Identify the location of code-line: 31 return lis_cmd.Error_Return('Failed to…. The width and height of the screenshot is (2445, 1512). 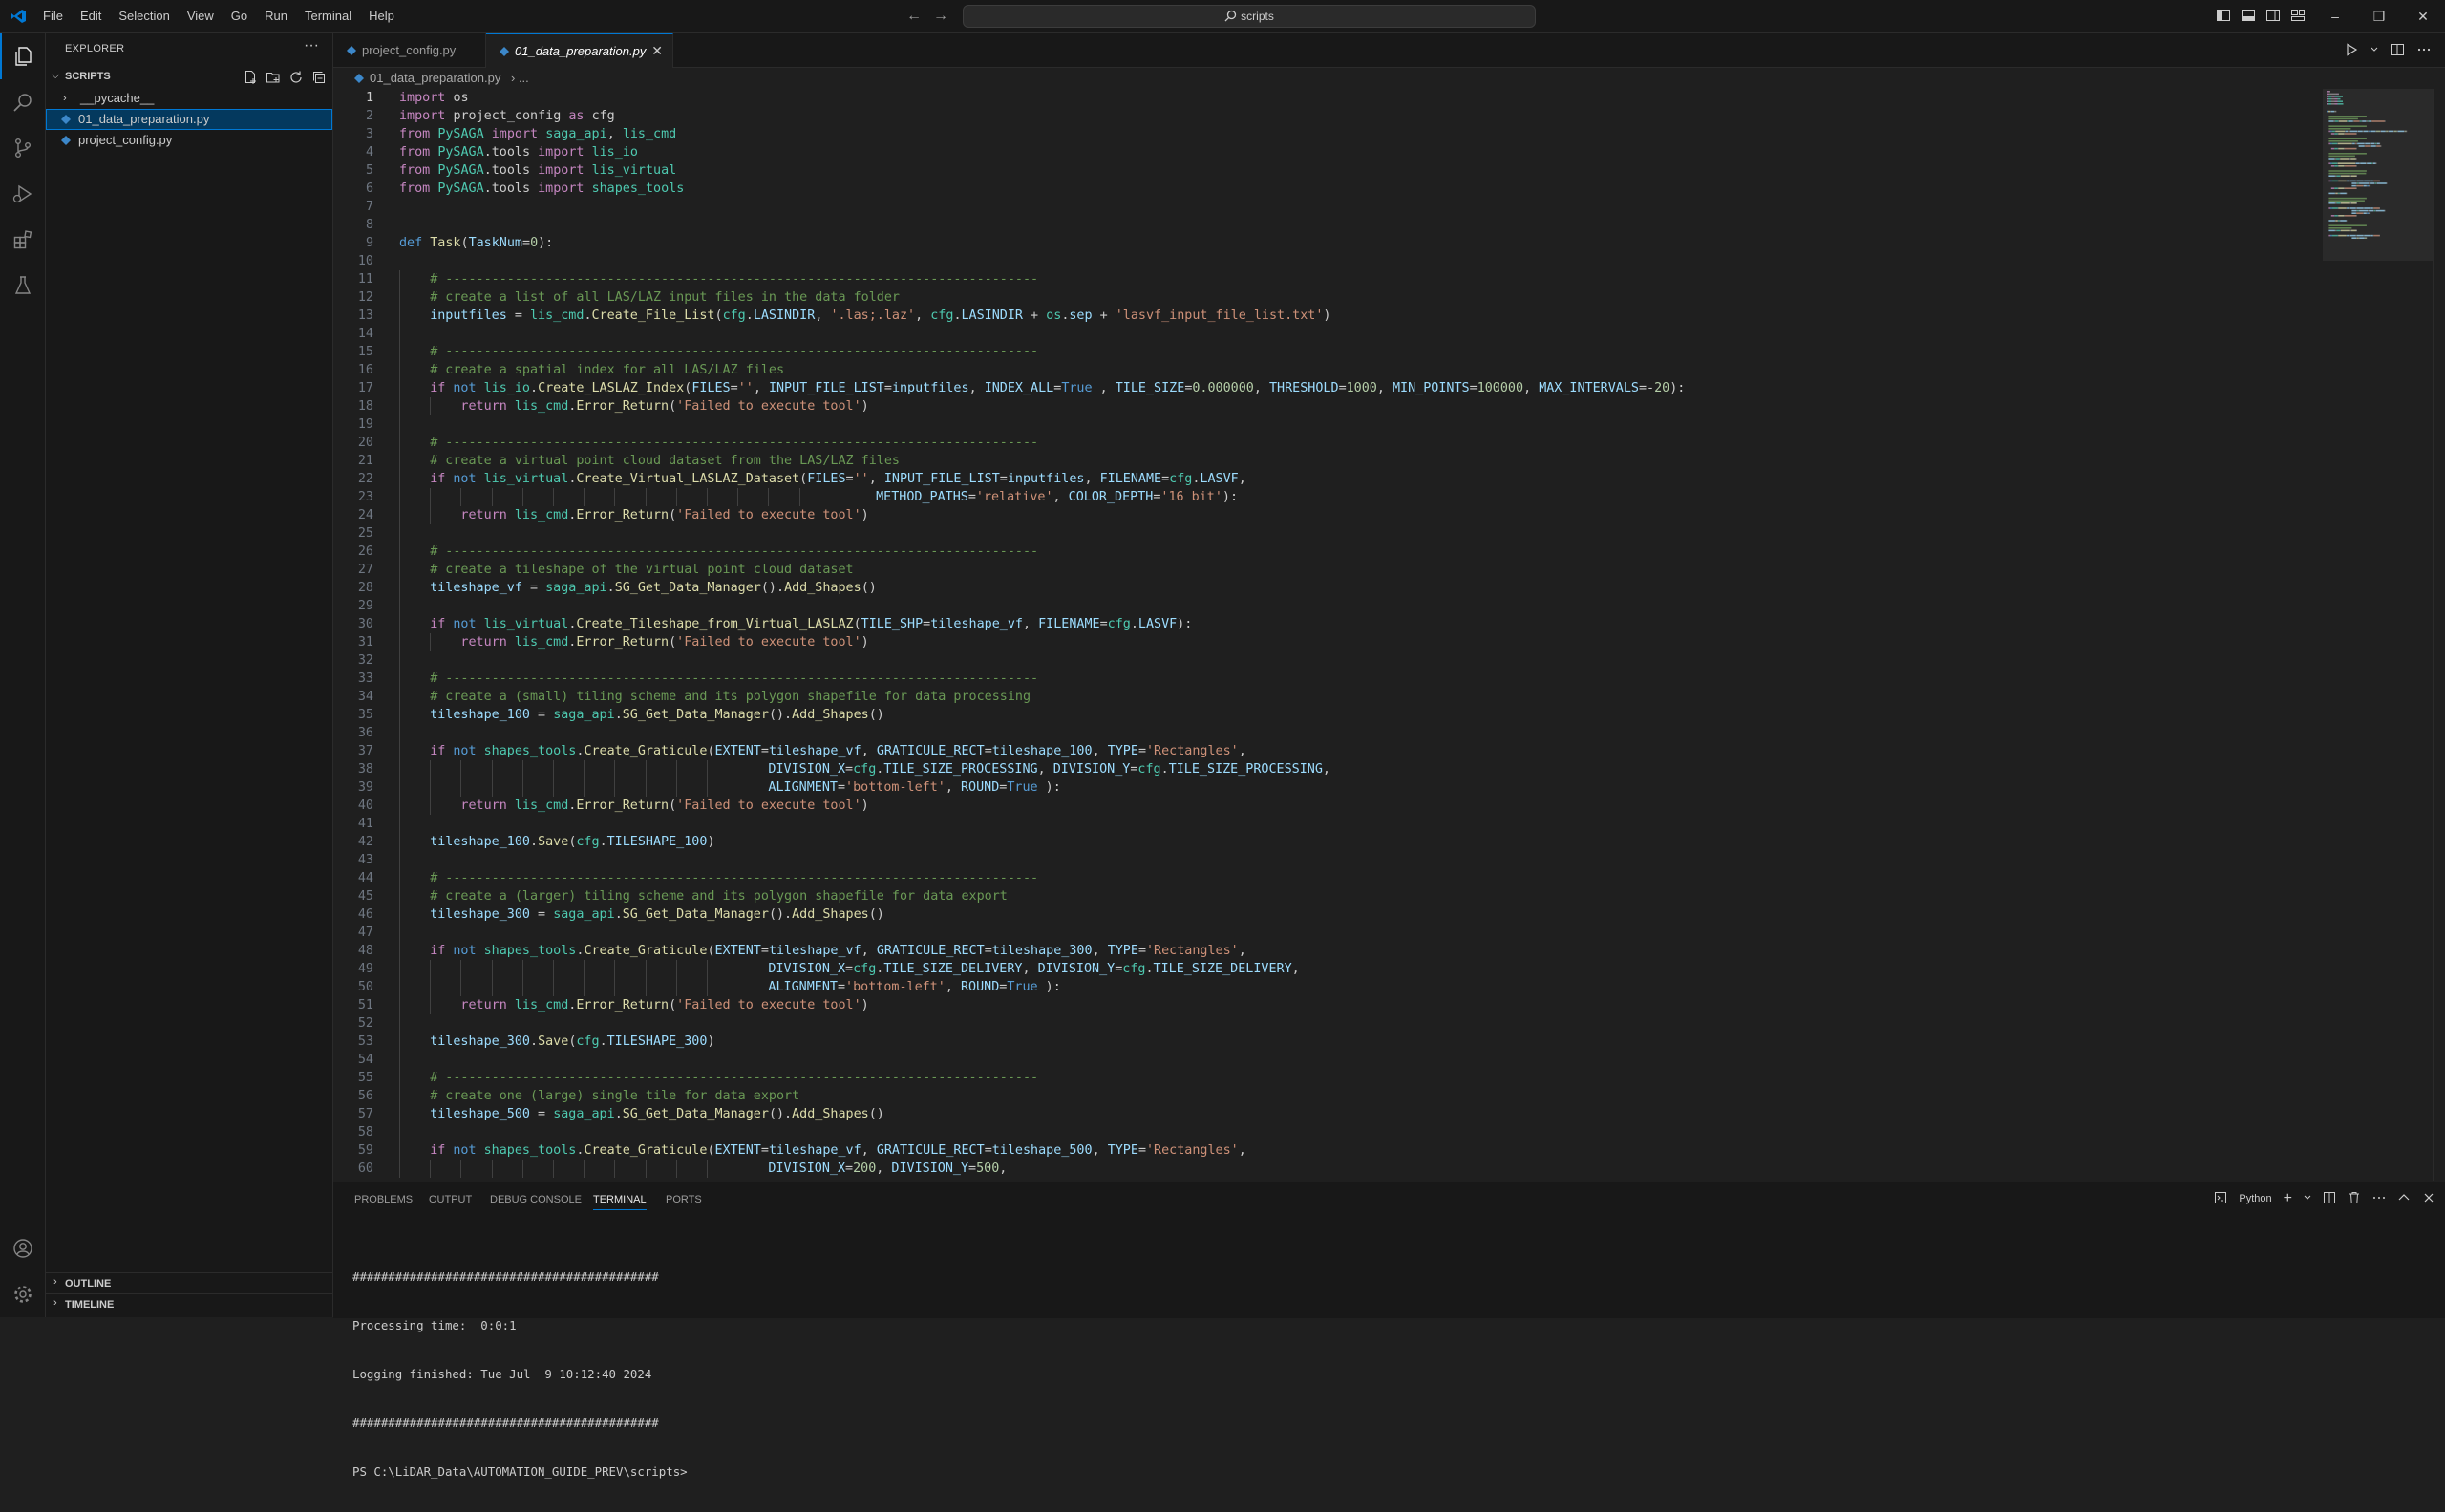
(1327, 642).